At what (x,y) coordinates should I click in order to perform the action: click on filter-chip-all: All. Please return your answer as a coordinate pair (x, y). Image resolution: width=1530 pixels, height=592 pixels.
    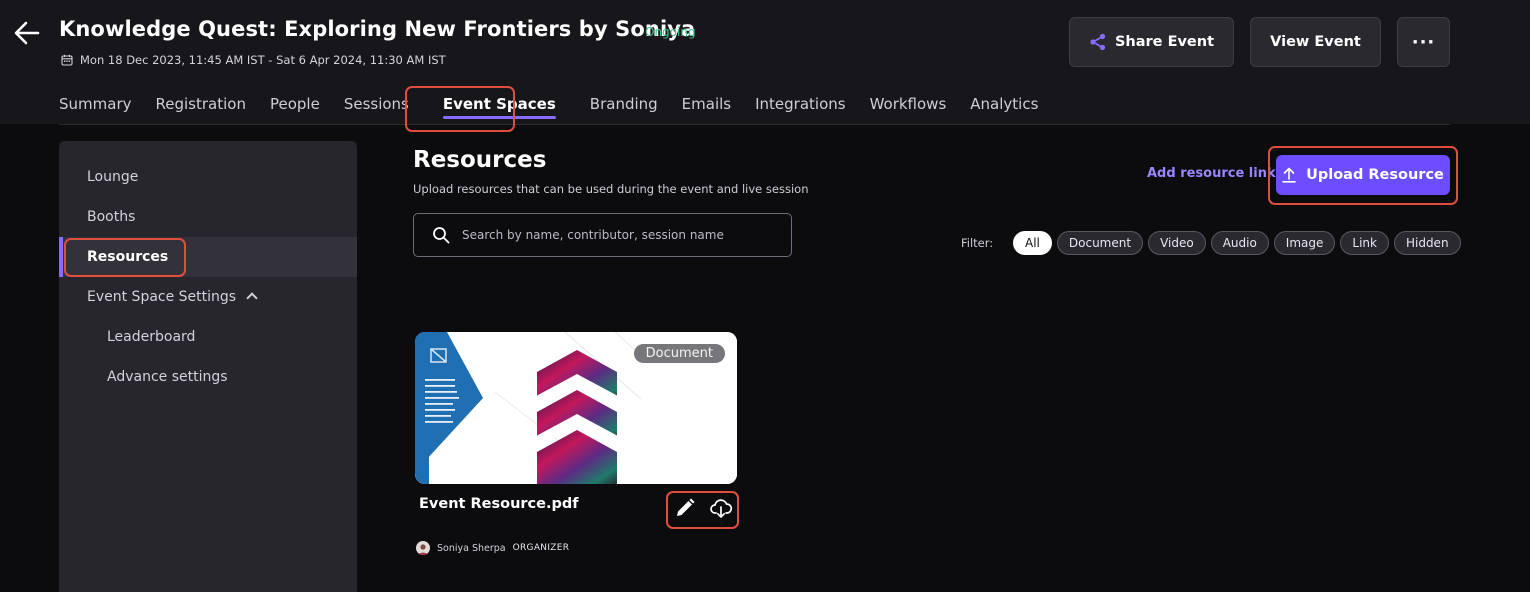
    Looking at the image, I should click on (1032, 243).